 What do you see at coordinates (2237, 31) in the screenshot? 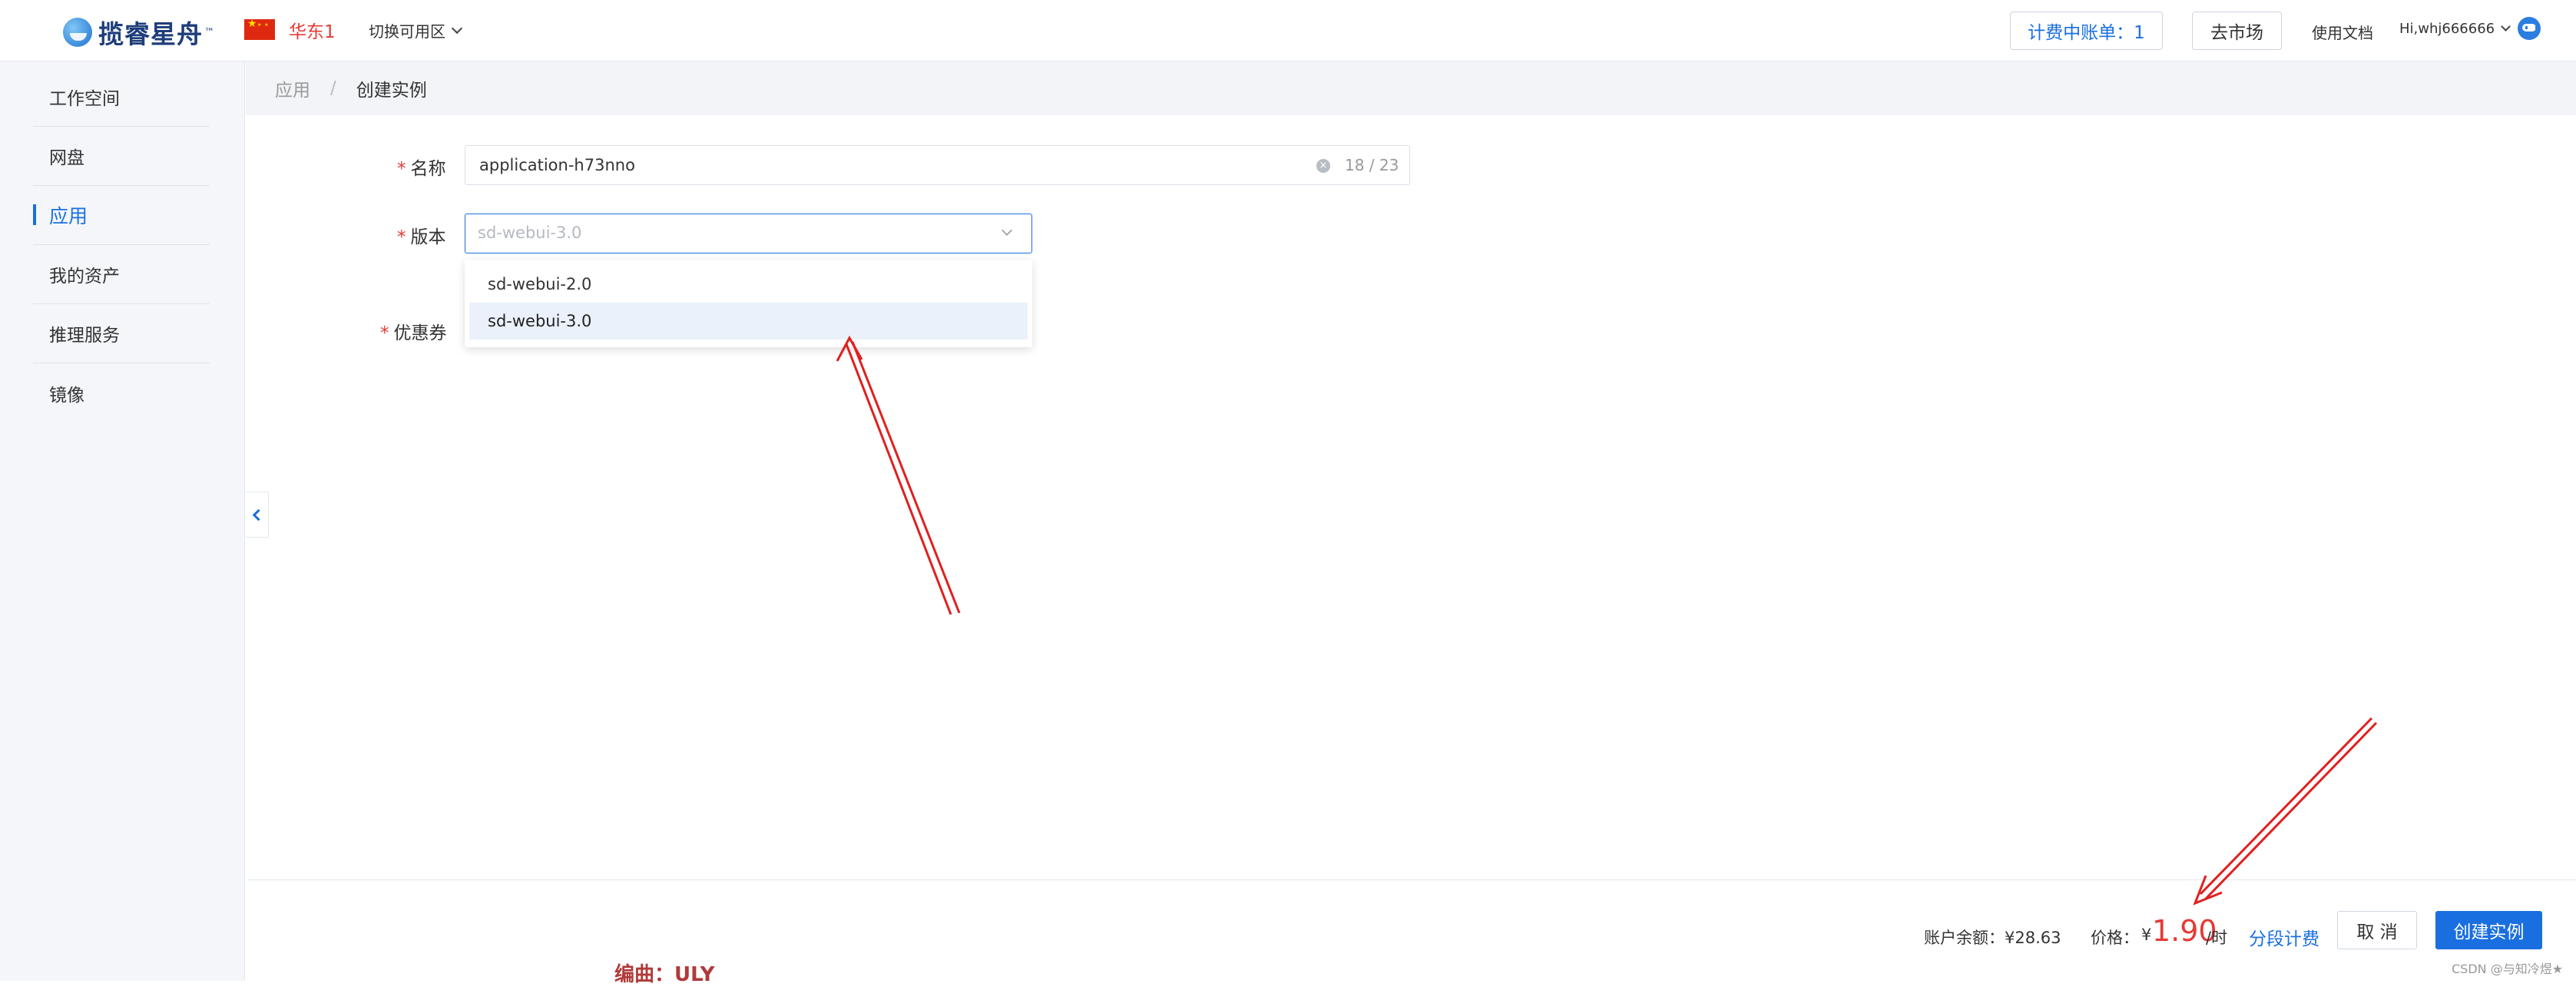
I see `market-button: 去市场` at bounding box center [2237, 31].